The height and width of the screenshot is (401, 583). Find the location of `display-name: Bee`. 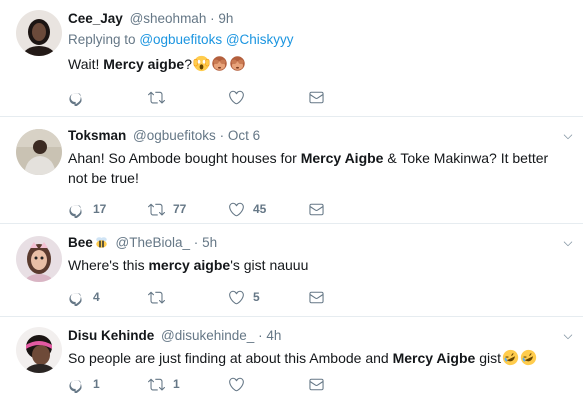

display-name: Bee is located at coordinates (80, 242).